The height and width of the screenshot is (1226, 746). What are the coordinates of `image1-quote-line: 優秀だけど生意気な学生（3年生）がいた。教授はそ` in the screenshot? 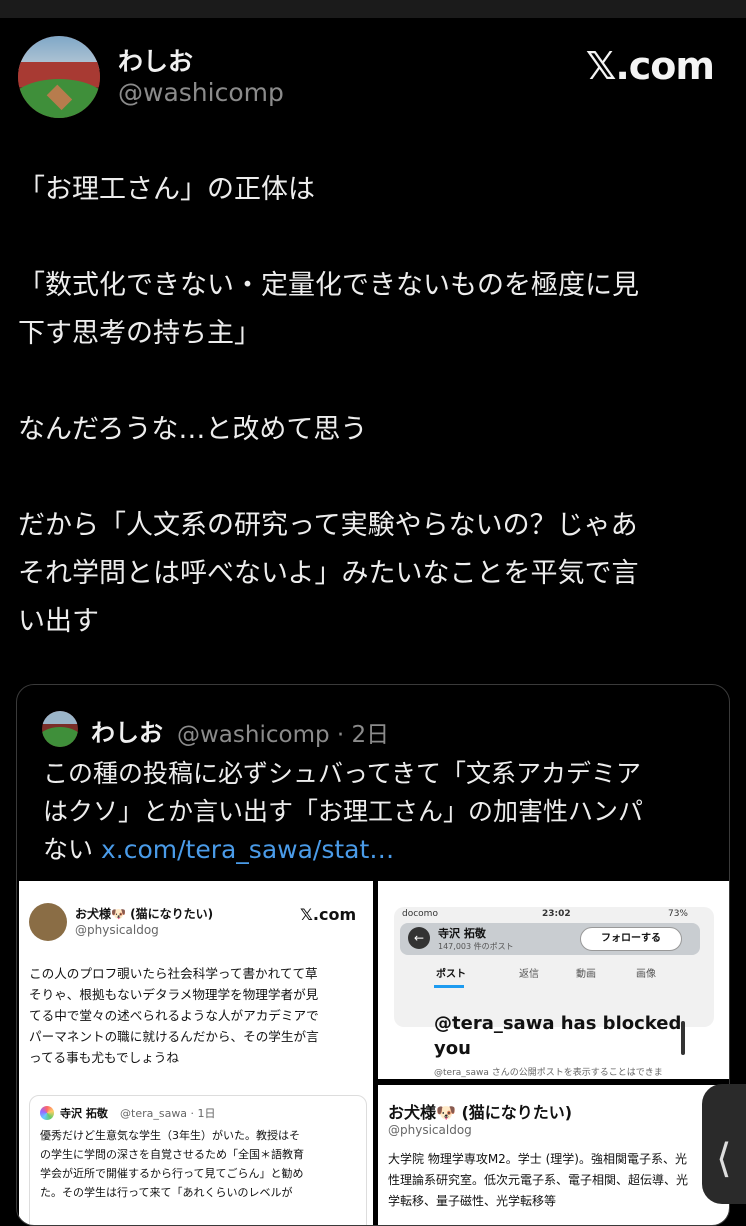 It's located at (170, 1135).